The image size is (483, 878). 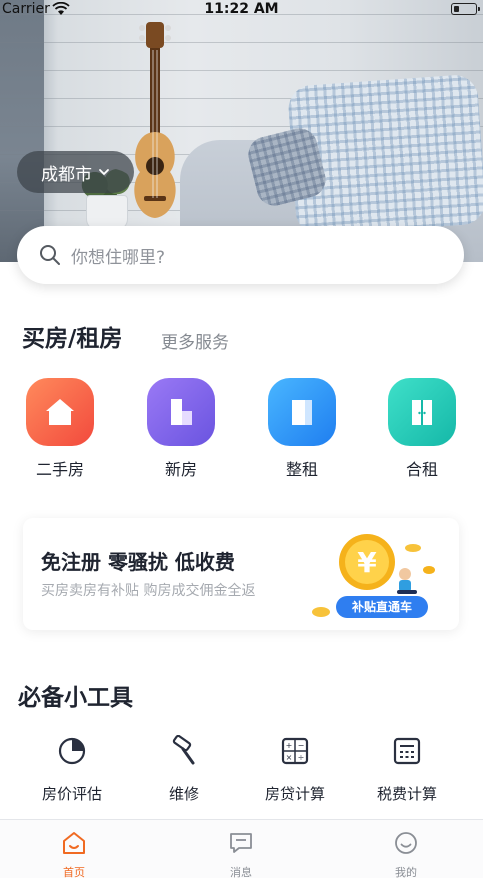 I want to click on home-tab-icon, so click(x=74, y=843).